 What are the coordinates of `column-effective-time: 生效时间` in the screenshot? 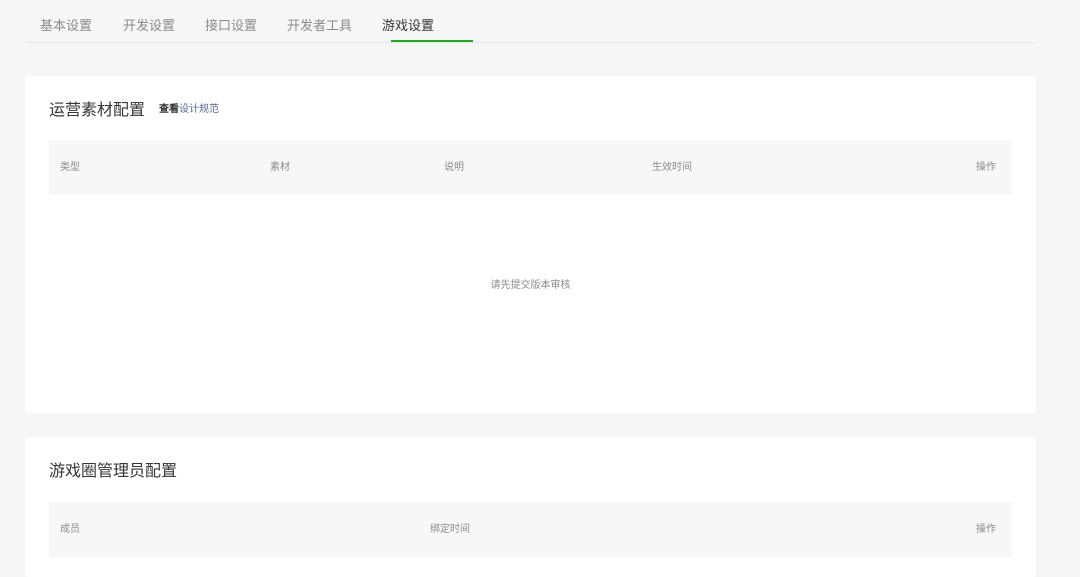 It's located at (672, 167).